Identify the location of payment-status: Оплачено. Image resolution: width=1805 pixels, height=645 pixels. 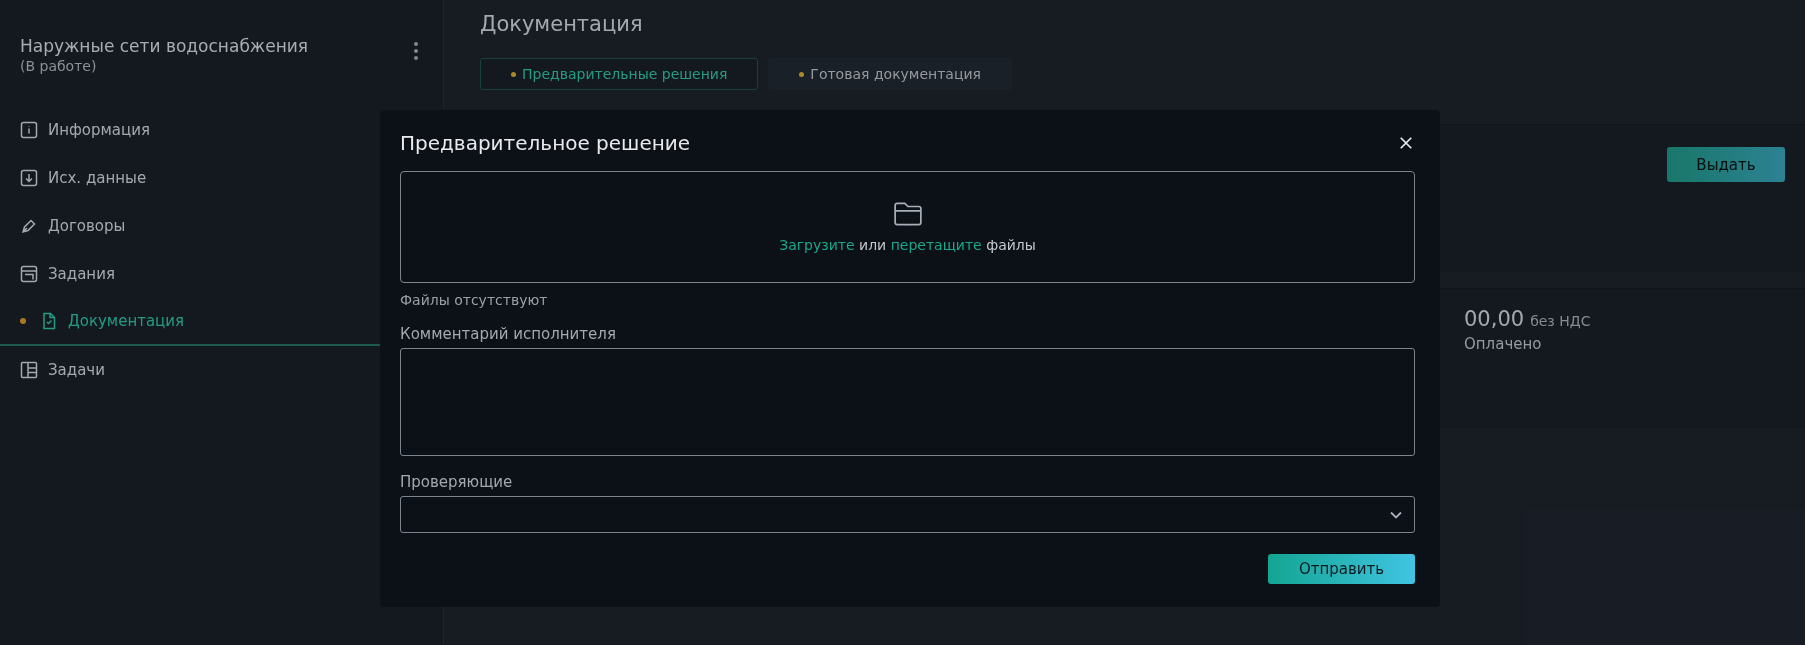
(1503, 344).